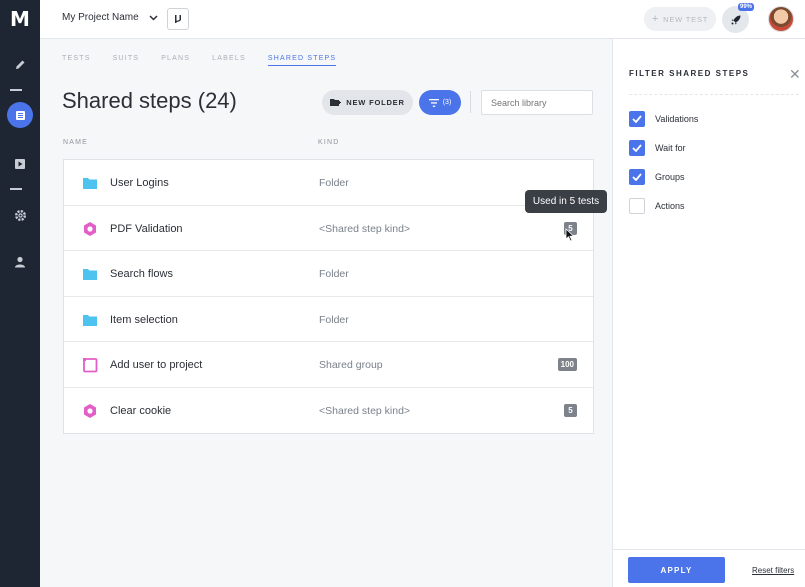 This screenshot has height=587, width=805. I want to click on filter-option-actions: Actions, so click(657, 206).